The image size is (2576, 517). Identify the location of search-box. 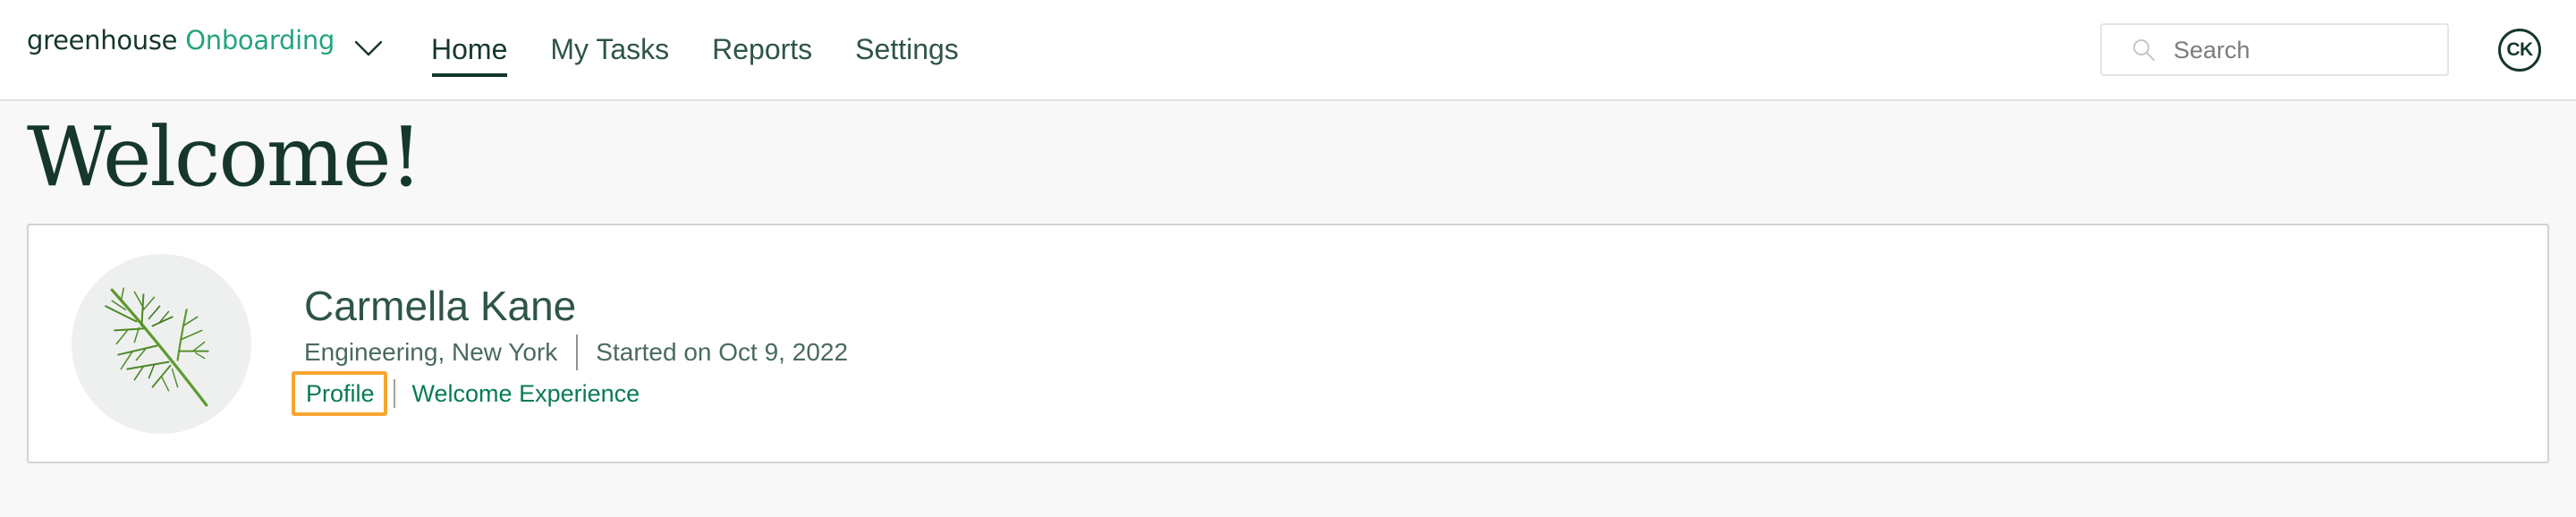
(2274, 50).